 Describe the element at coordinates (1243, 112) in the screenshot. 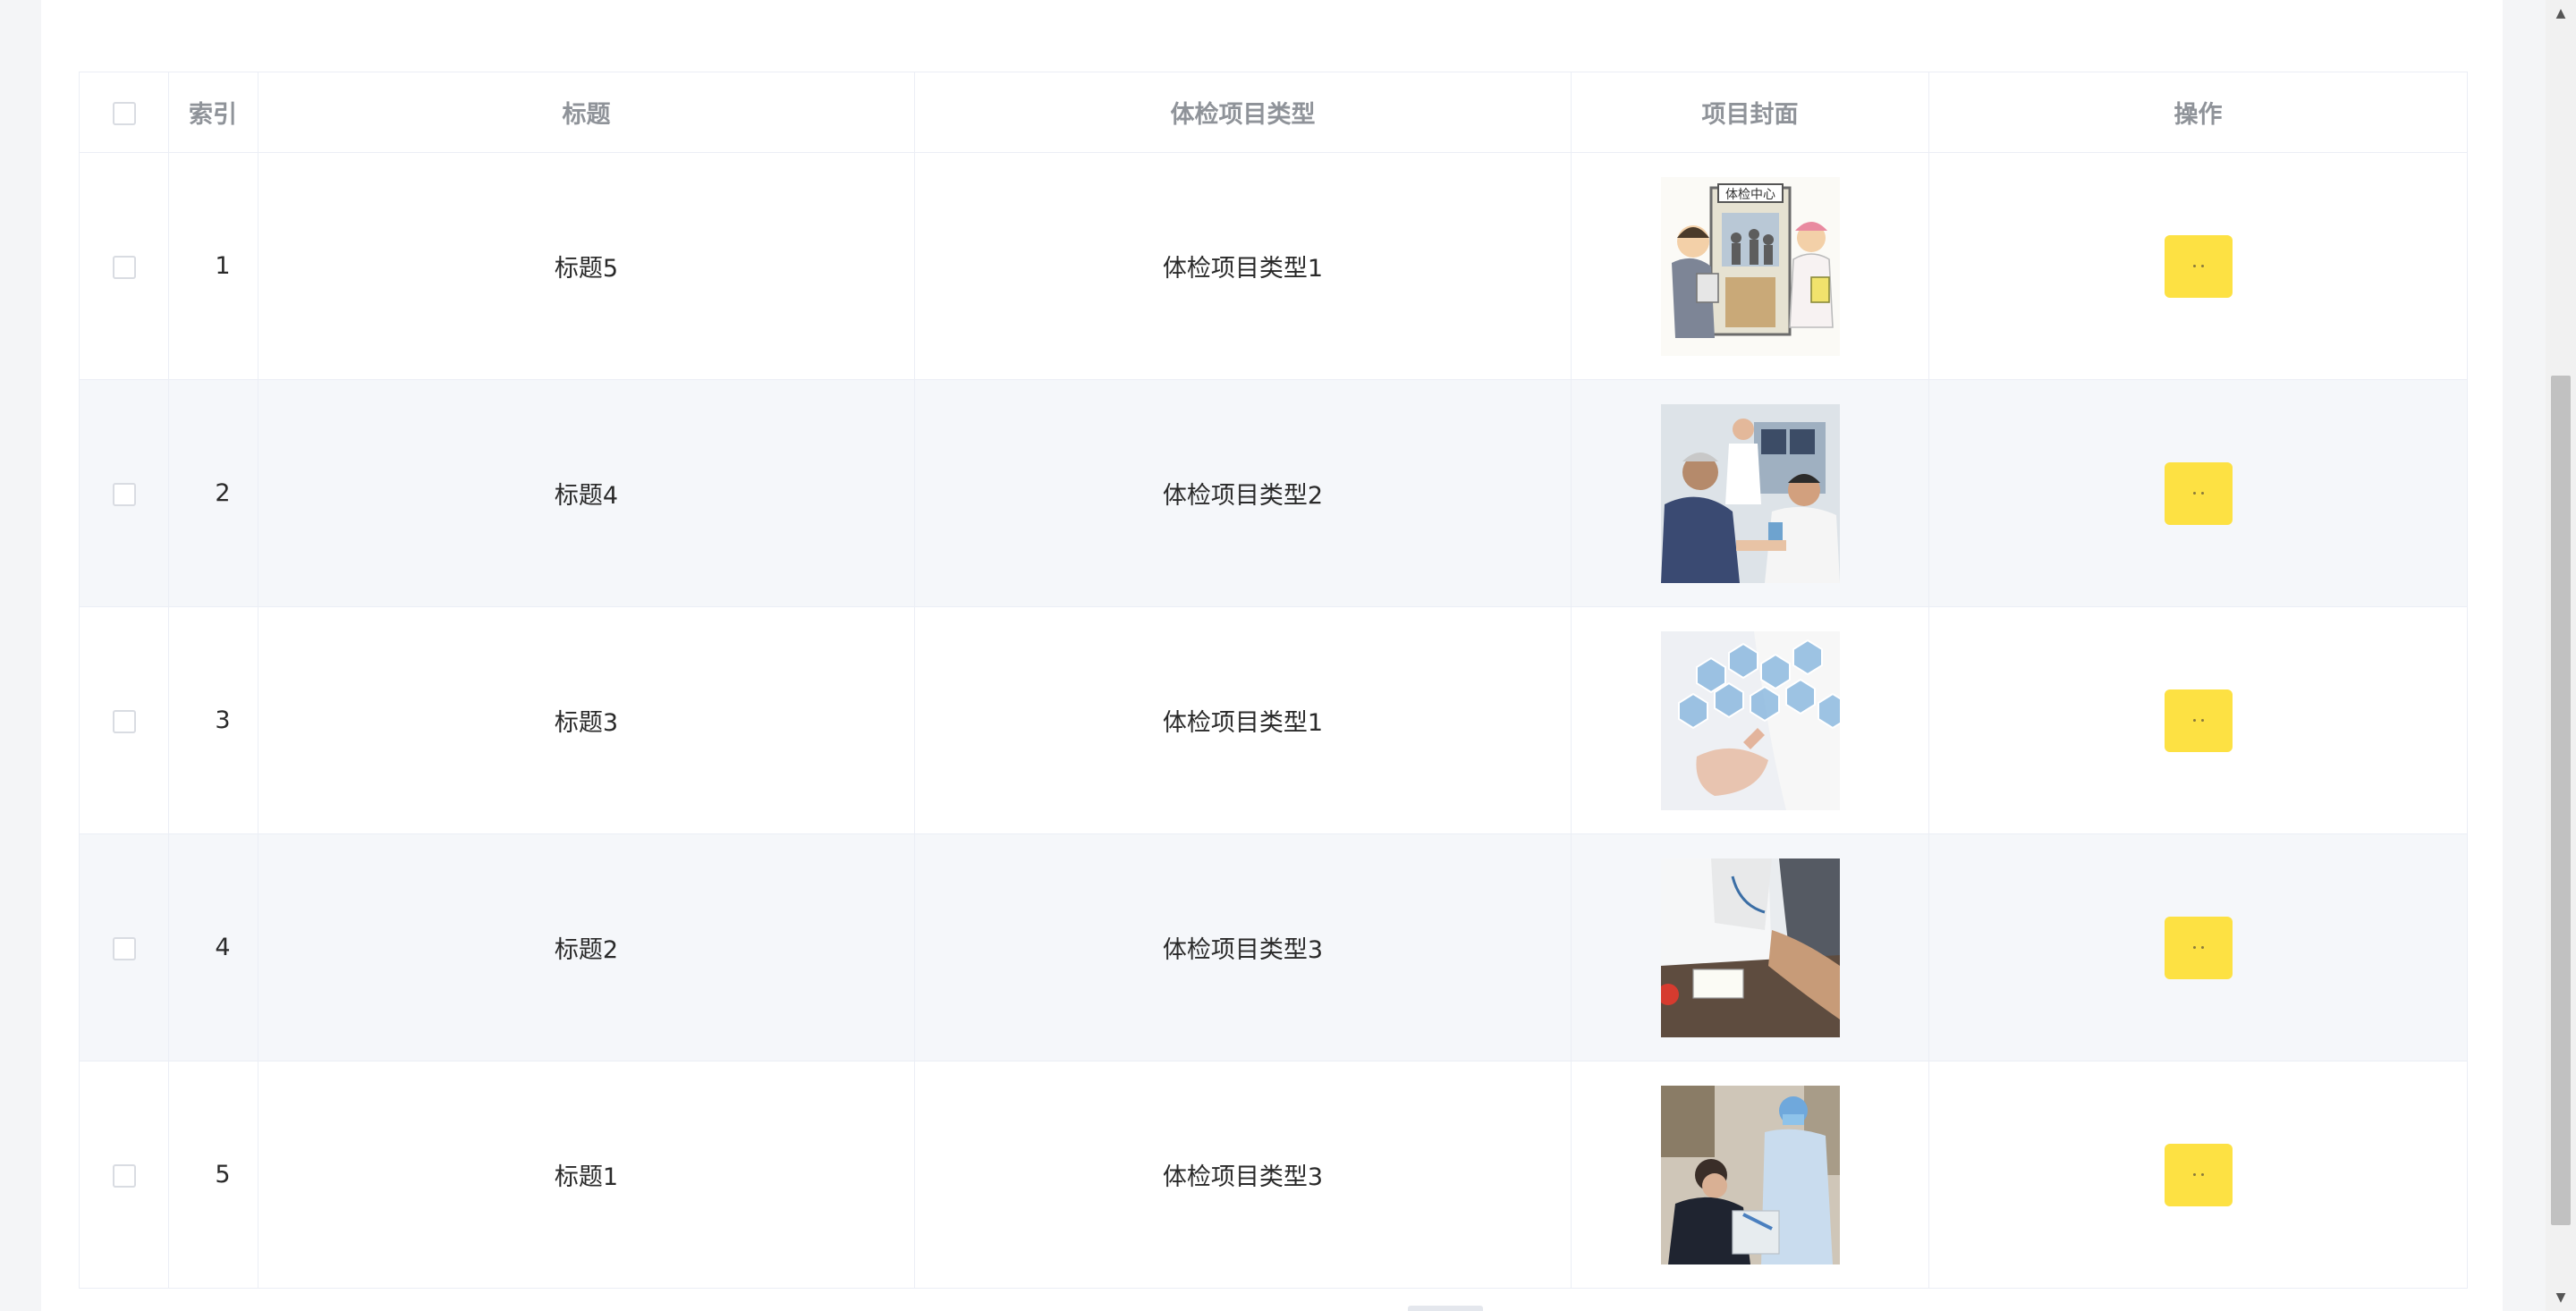

I see `header-type: 体检项目类型` at that location.